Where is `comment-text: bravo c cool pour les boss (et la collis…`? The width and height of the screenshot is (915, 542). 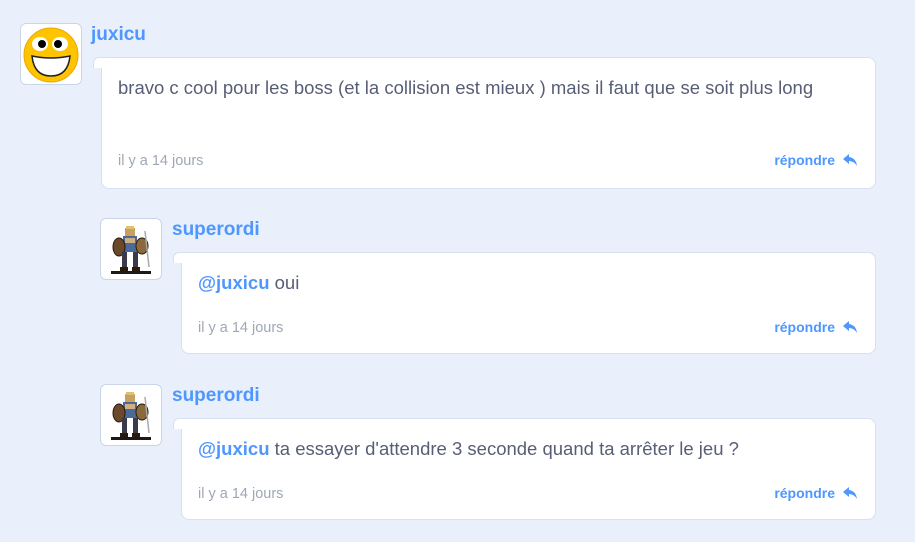
comment-text: bravo c cool pour les boss (et la collis… is located at coordinates (488, 88).